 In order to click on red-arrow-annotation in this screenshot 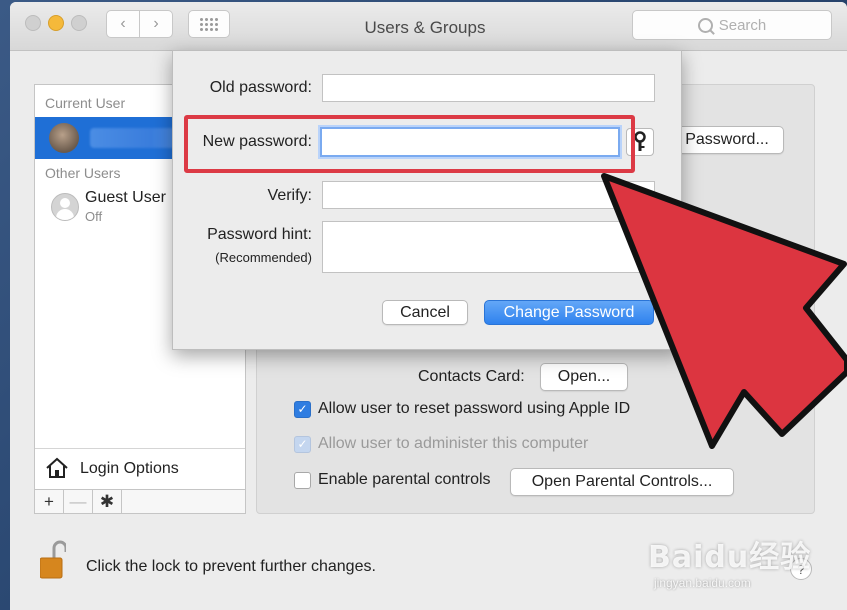, I will do `click(724, 311)`.